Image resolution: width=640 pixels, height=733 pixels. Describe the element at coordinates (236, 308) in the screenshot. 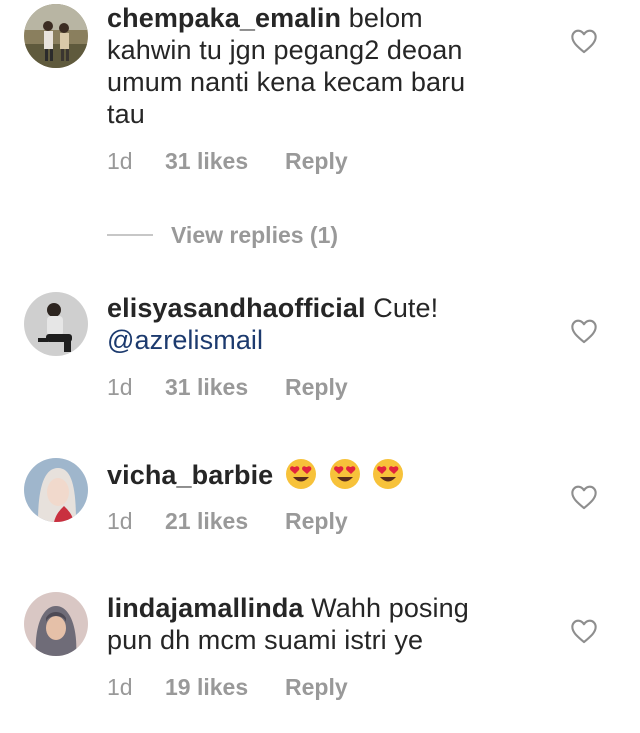

I see `username: elisyasandhaofficial` at that location.